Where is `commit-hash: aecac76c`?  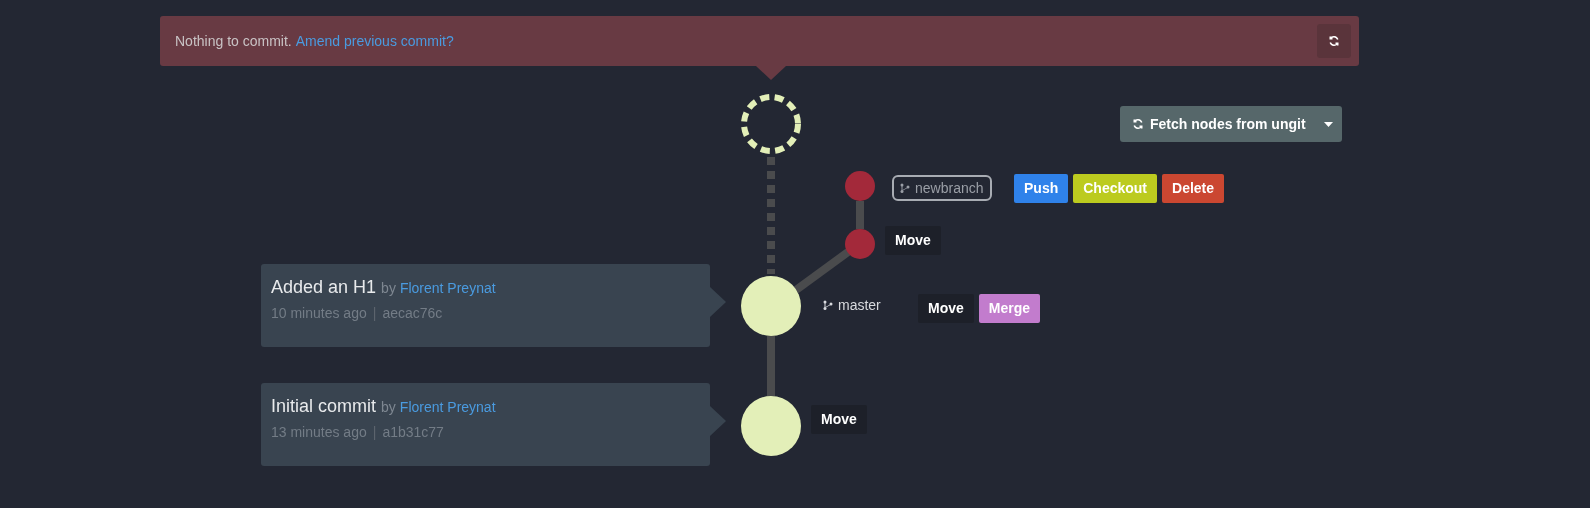
commit-hash: aecac76c is located at coordinates (412, 313).